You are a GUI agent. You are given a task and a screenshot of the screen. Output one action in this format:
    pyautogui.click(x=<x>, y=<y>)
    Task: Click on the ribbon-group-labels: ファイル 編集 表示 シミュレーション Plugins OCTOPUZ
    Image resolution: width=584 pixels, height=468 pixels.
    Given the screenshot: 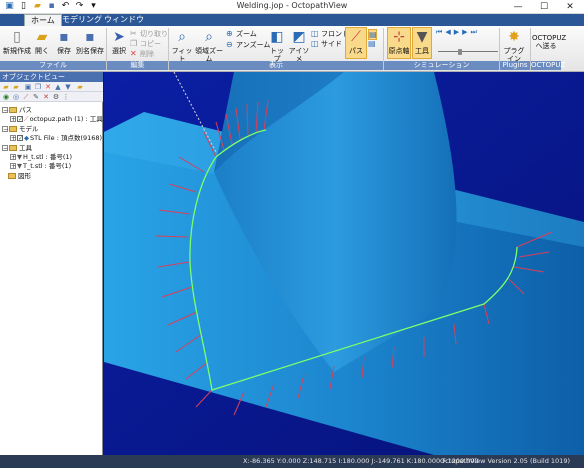 What is the action you would take?
    pyautogui.click(x=292, y=66)
    